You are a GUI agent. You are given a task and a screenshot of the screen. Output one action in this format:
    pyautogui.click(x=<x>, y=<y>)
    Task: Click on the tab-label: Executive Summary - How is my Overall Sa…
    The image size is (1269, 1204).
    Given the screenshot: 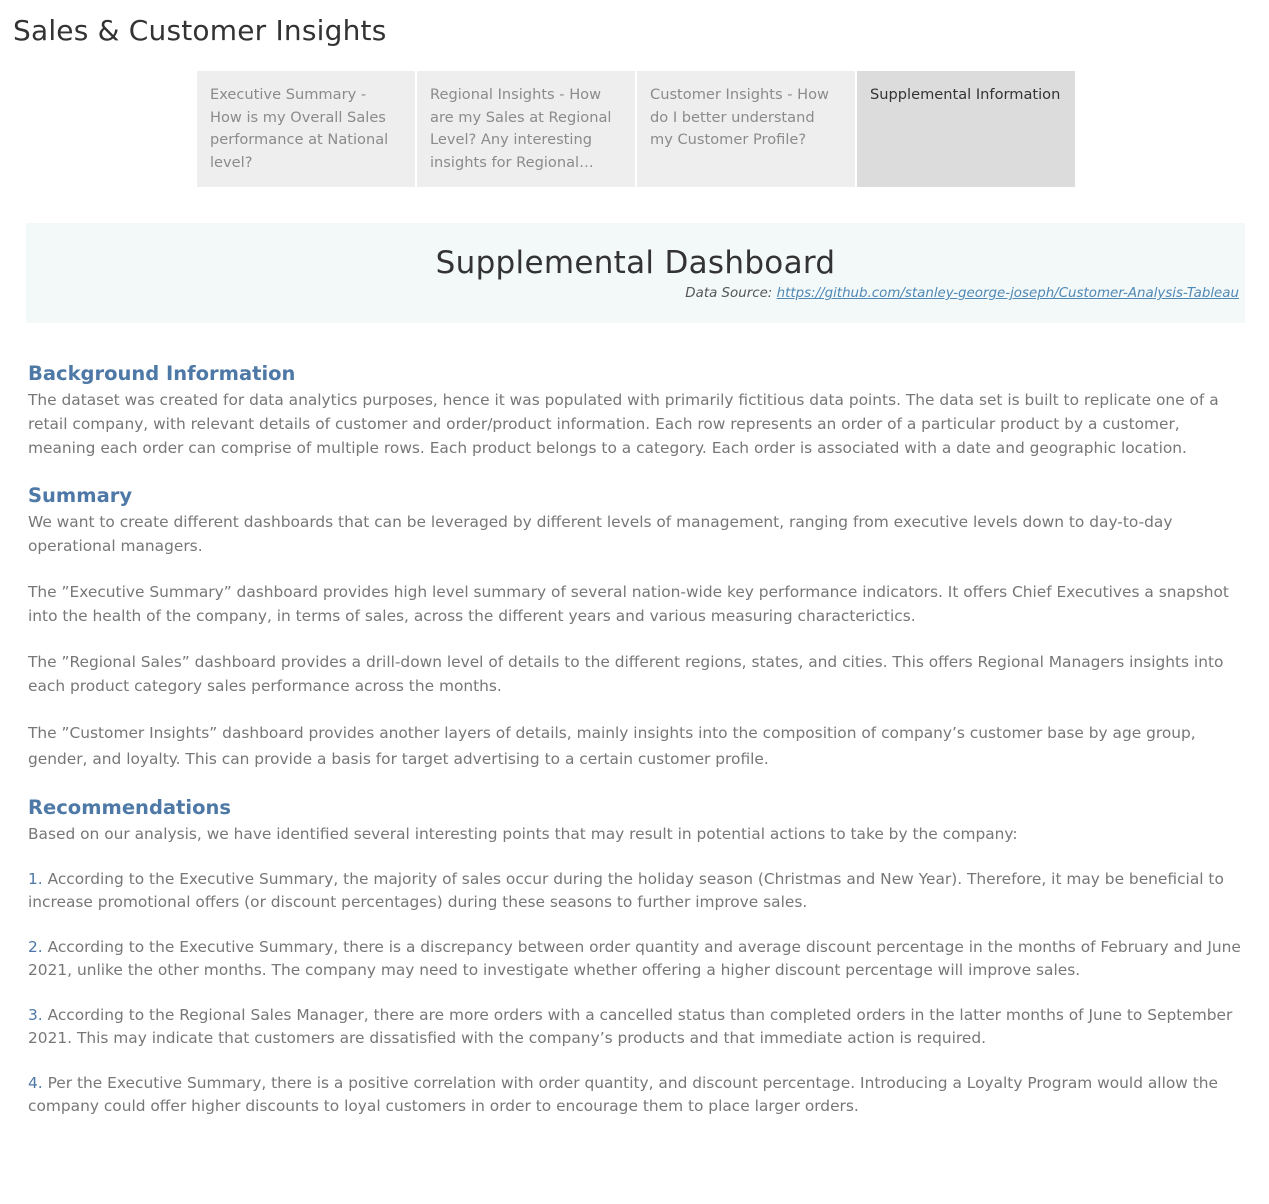 What is the action you would take?
    pyautogui.click(x=299, y=128)
    